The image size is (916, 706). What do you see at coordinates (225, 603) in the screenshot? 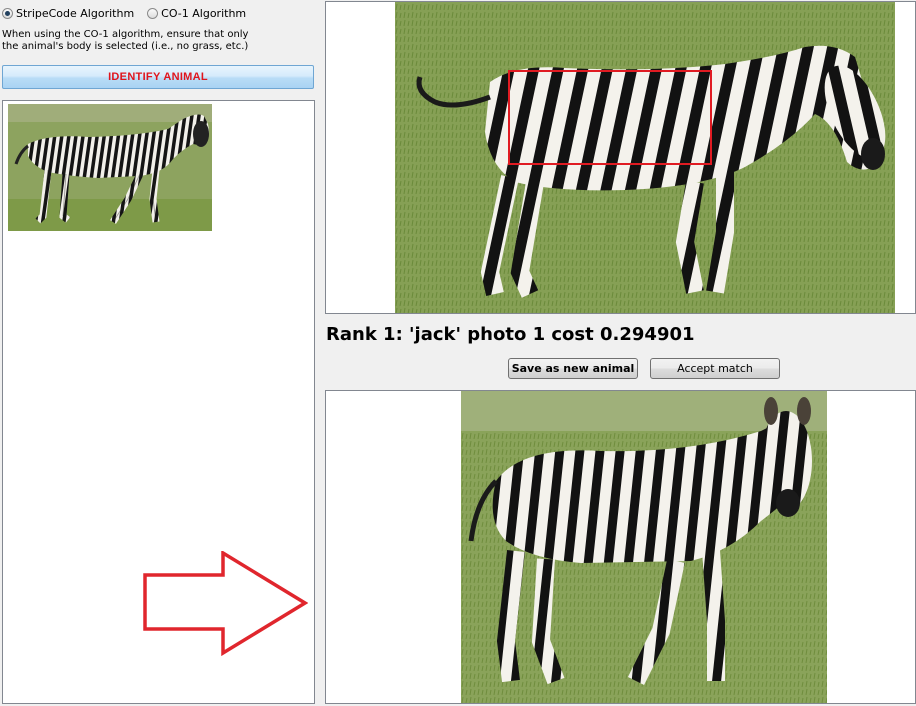
I see `right-arrow-outline-icon` at bounding box center [225, 603].